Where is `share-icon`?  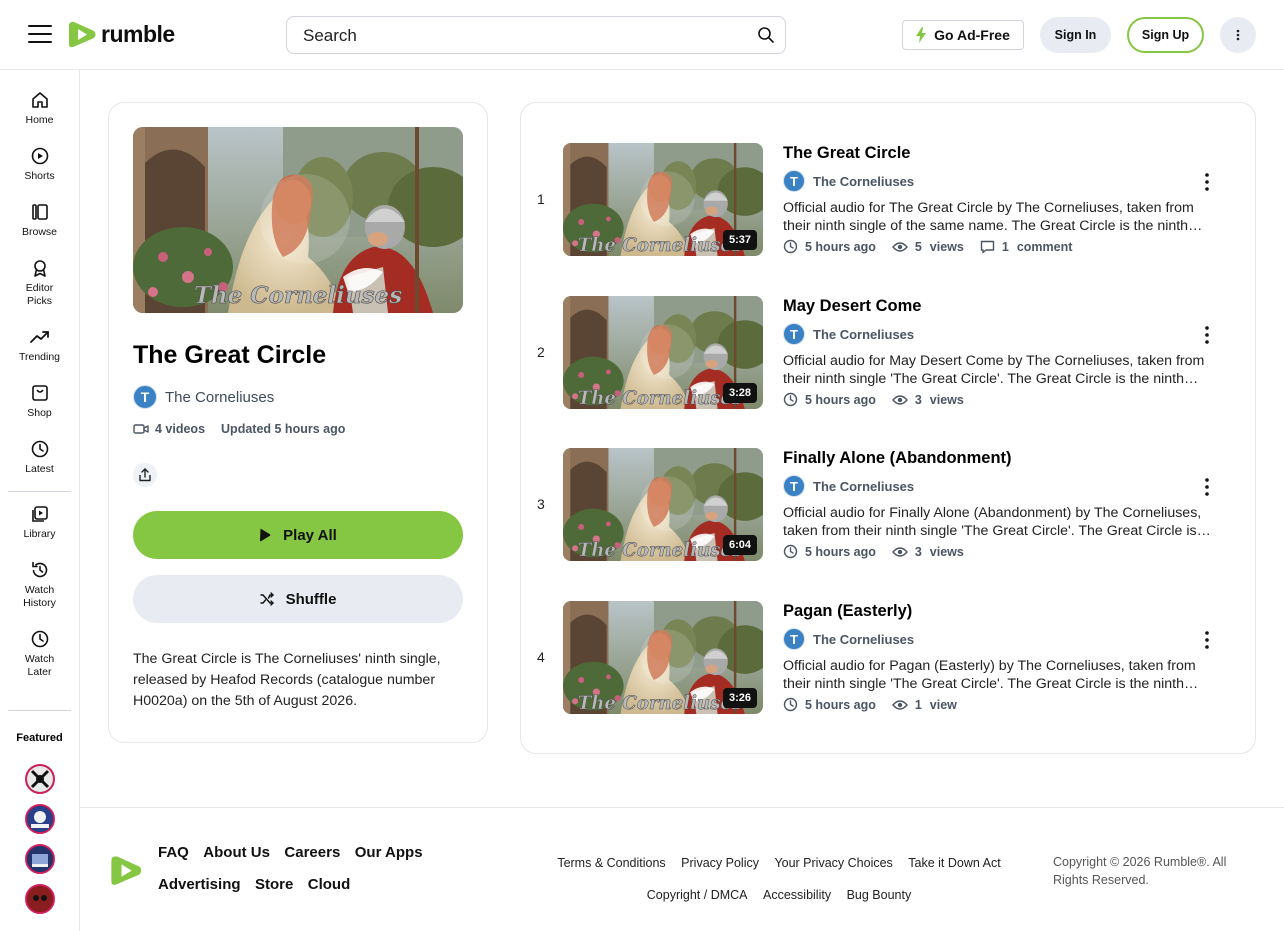 share-icon is located at coordinates (145, 475).